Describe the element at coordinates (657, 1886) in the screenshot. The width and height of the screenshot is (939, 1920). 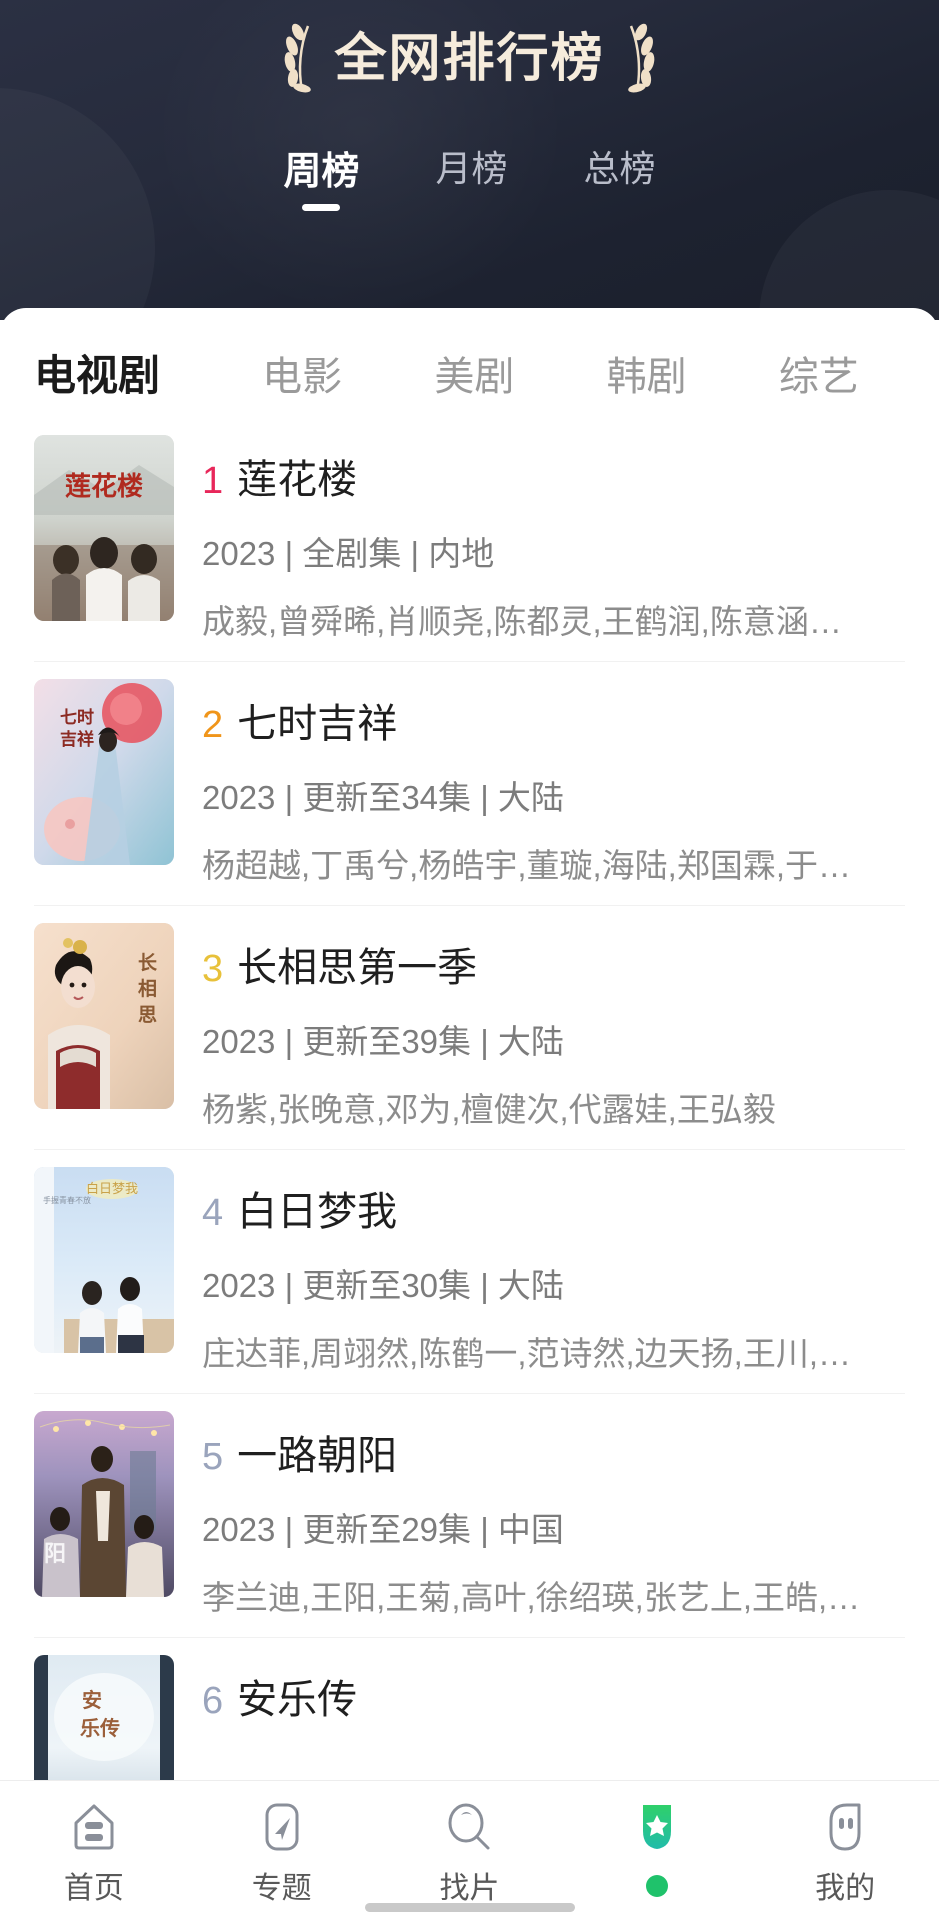
I see `nav-active-dot` at that location.